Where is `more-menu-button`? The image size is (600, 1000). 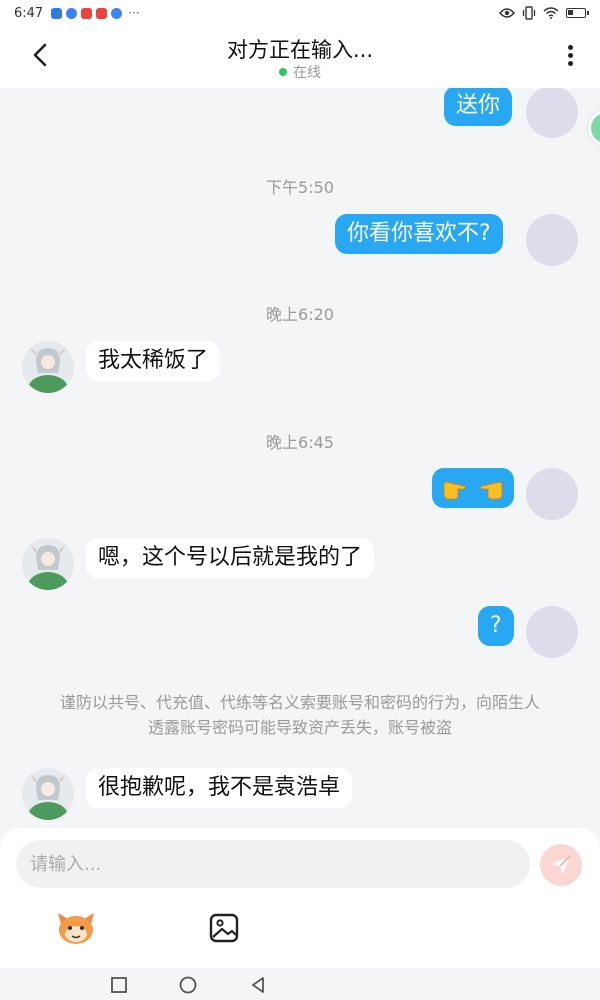
more-menu-button is located at coordinates (570, 57).